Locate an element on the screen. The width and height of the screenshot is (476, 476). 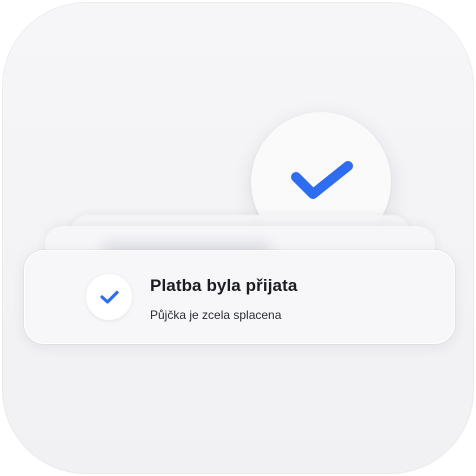
check-badge is located at coordinates (109, 297).